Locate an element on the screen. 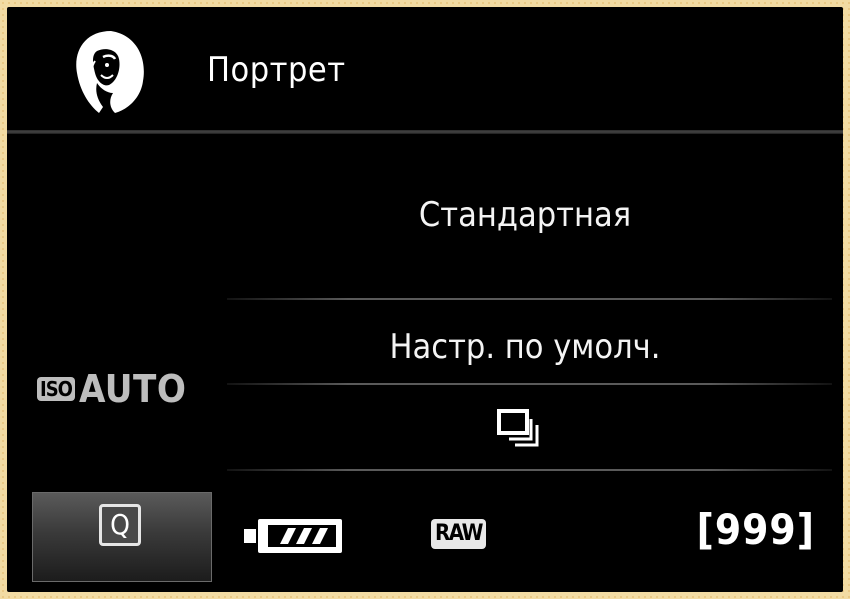  picture-style-setting: Стандартная is located at coordinates (525, 215).